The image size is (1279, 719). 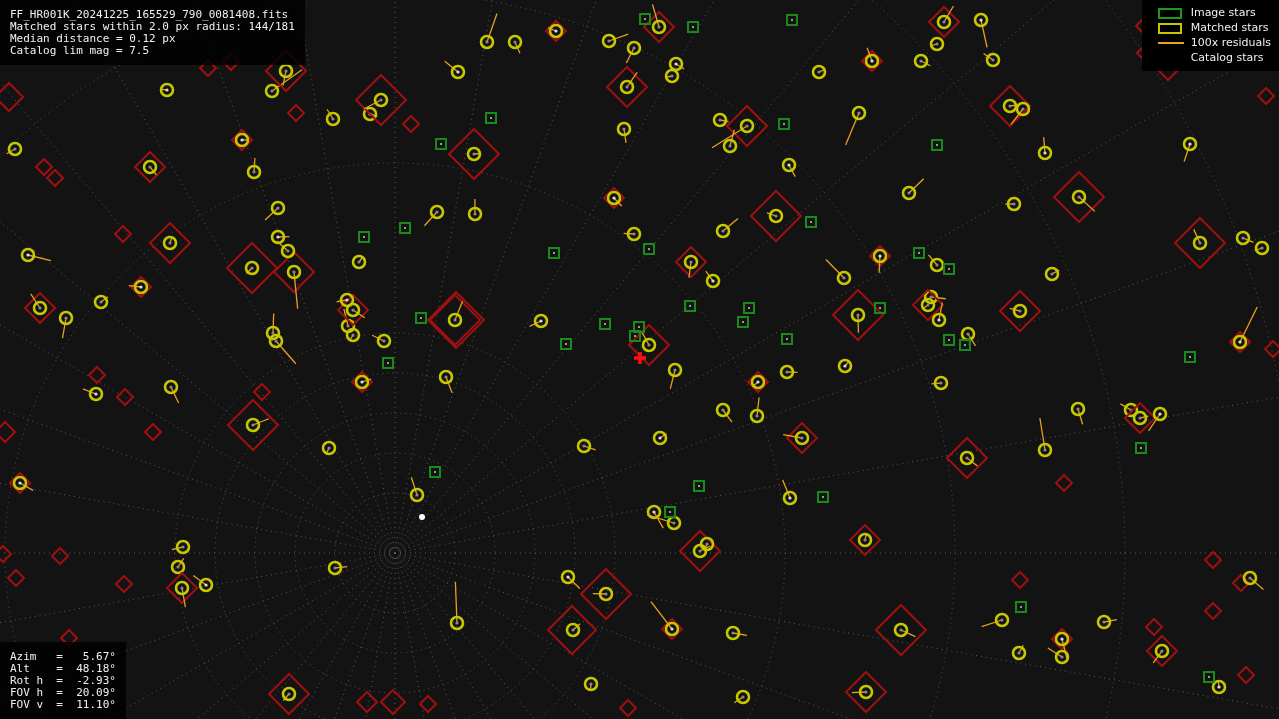 I want to click on pointing-text: Azim = 5.67°, so click(x=63, y=657).